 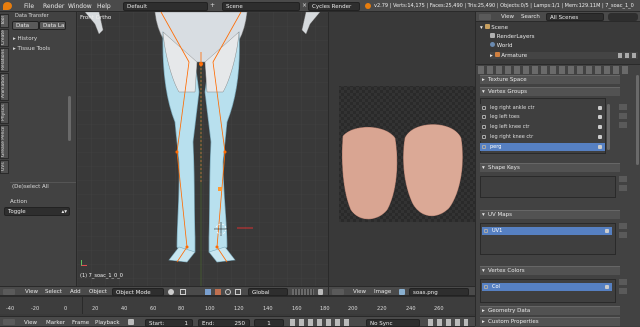 What do you see at coordinates (4, 167) in the screenshot?
I see `tab-uvs: UVs` at bounding box center [4, 167].